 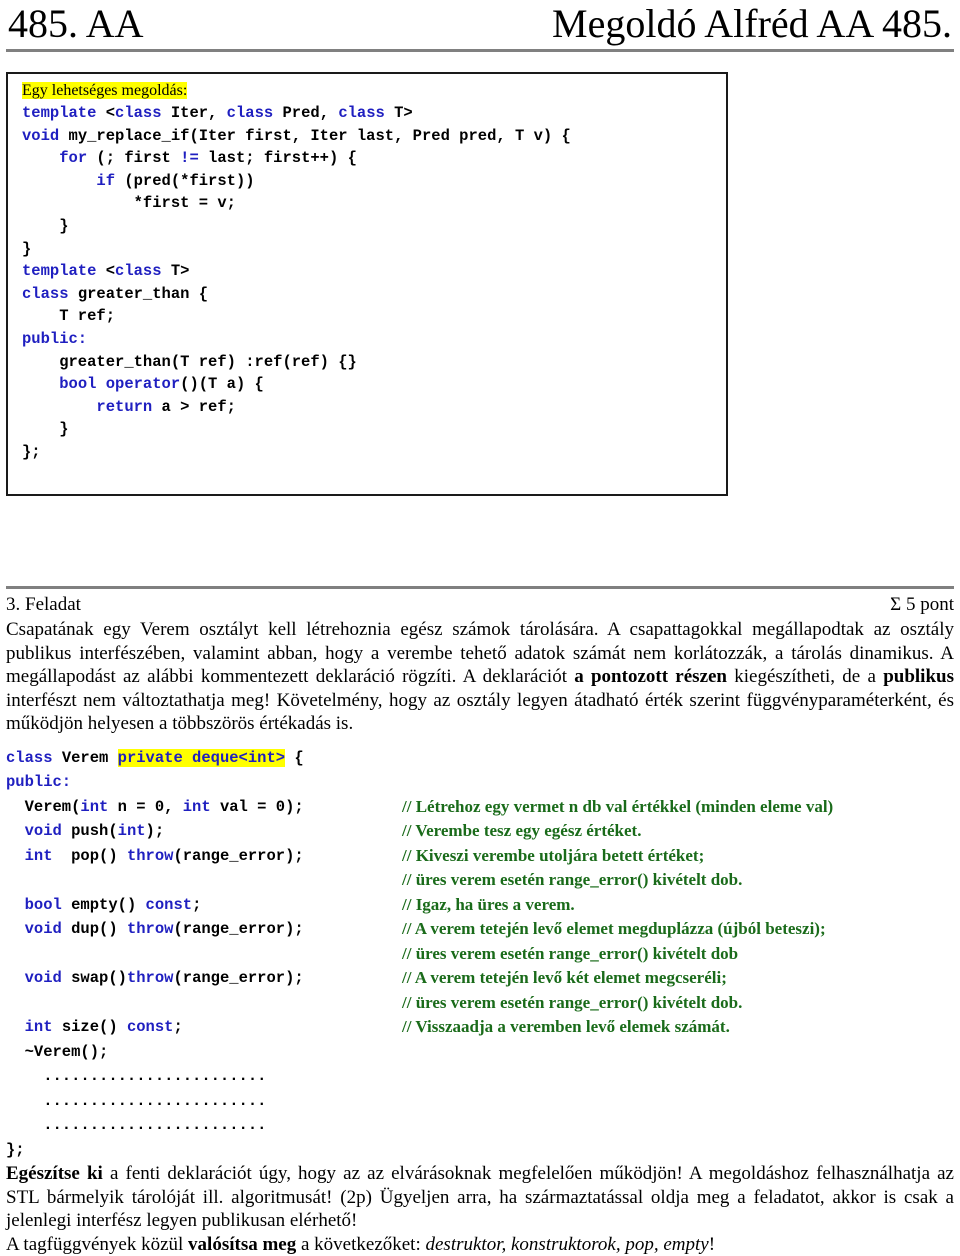 What do you see at coordinates (370, 203) in the screenshot?
I see `code-line: *first = v;` at bounding box center [370, 203].